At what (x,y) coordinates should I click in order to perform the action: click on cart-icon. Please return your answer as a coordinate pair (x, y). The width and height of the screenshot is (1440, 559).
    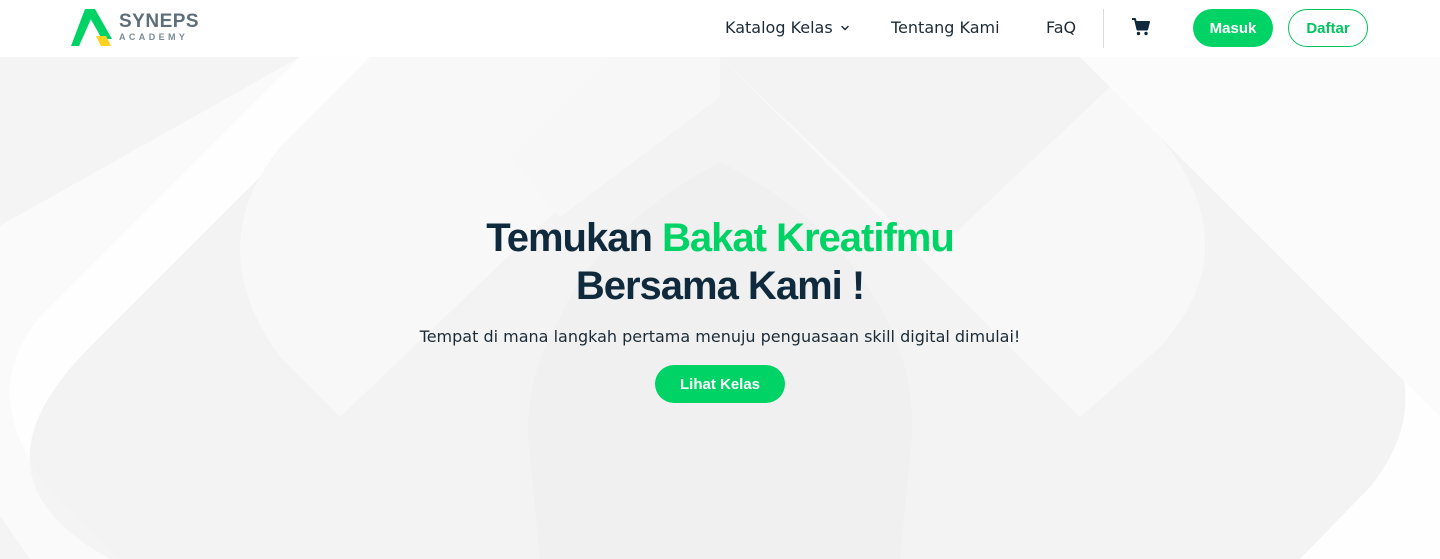
    Looking at the image, I should click on (1141, 27).